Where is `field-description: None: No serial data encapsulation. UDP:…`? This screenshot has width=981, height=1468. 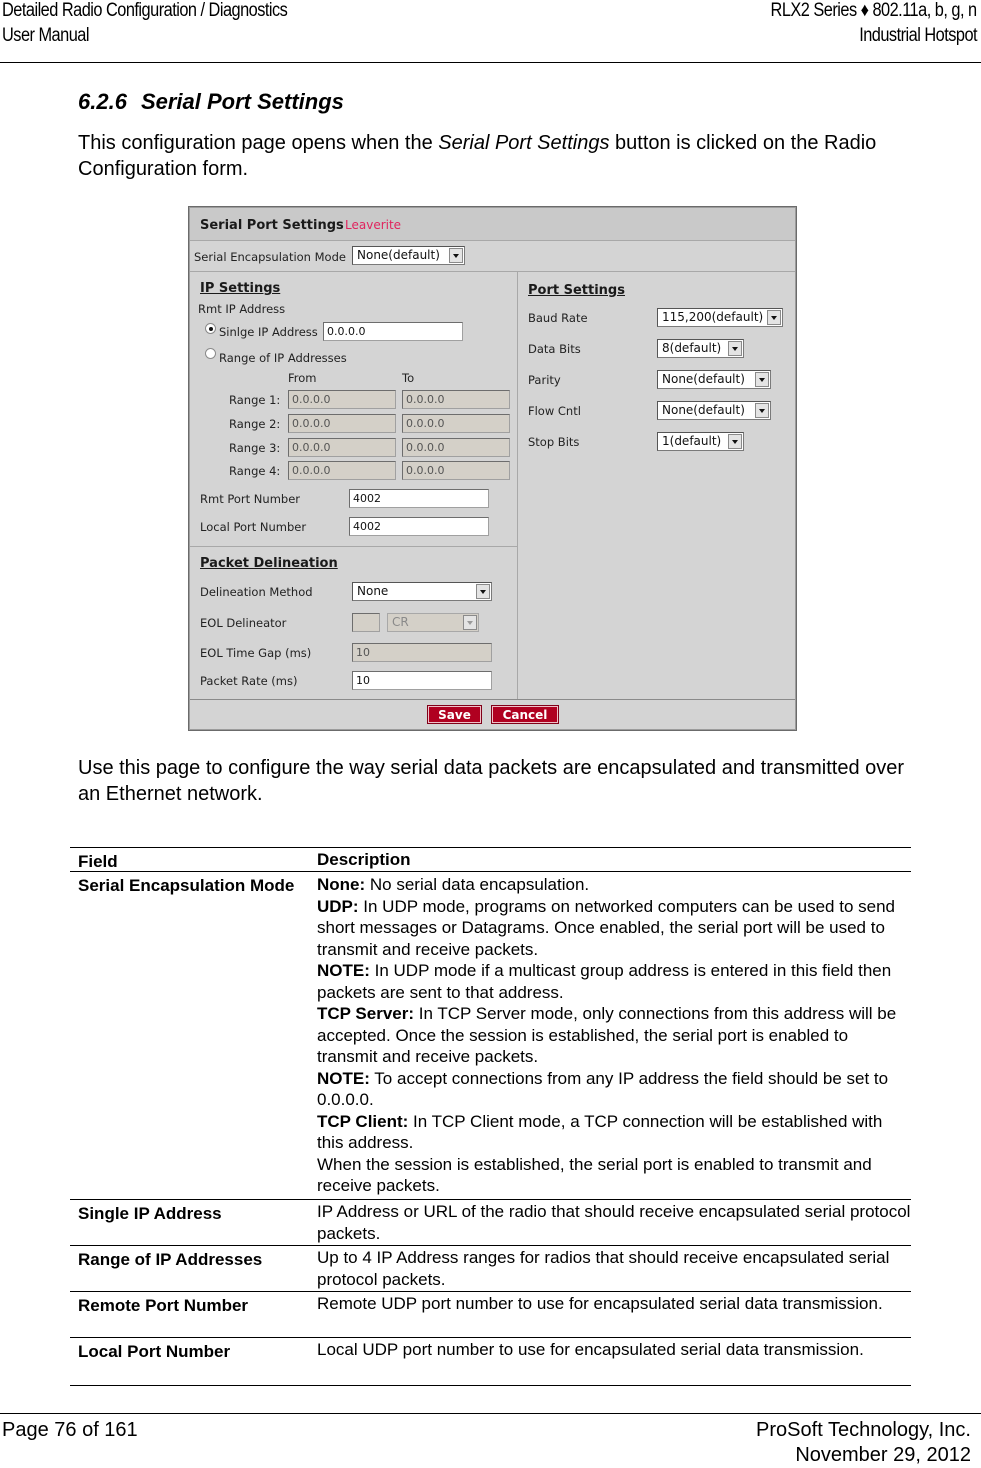 field-description: None: No serial data encapsulation. UDP:… is located at coordinates (614, 1035).